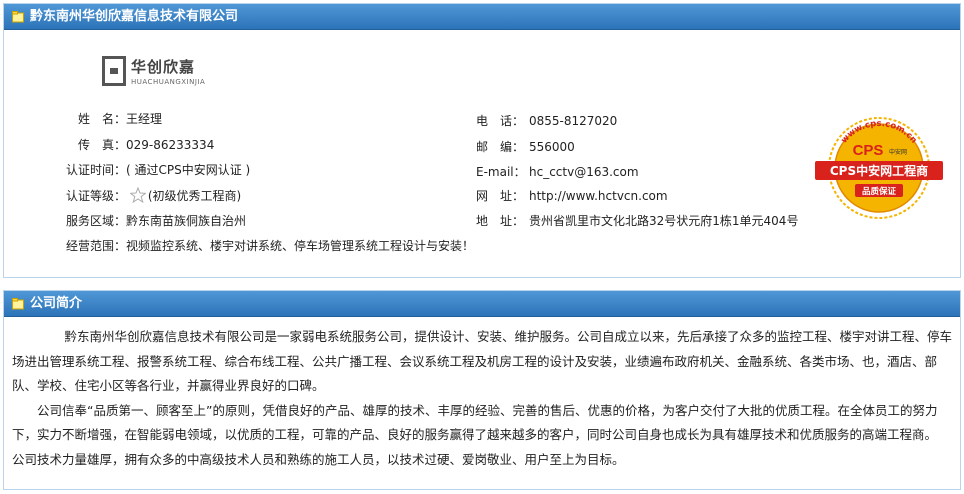 This screenshot has width=964, height=494. I want to click on field-label: E-mail：, so click(501, 172).